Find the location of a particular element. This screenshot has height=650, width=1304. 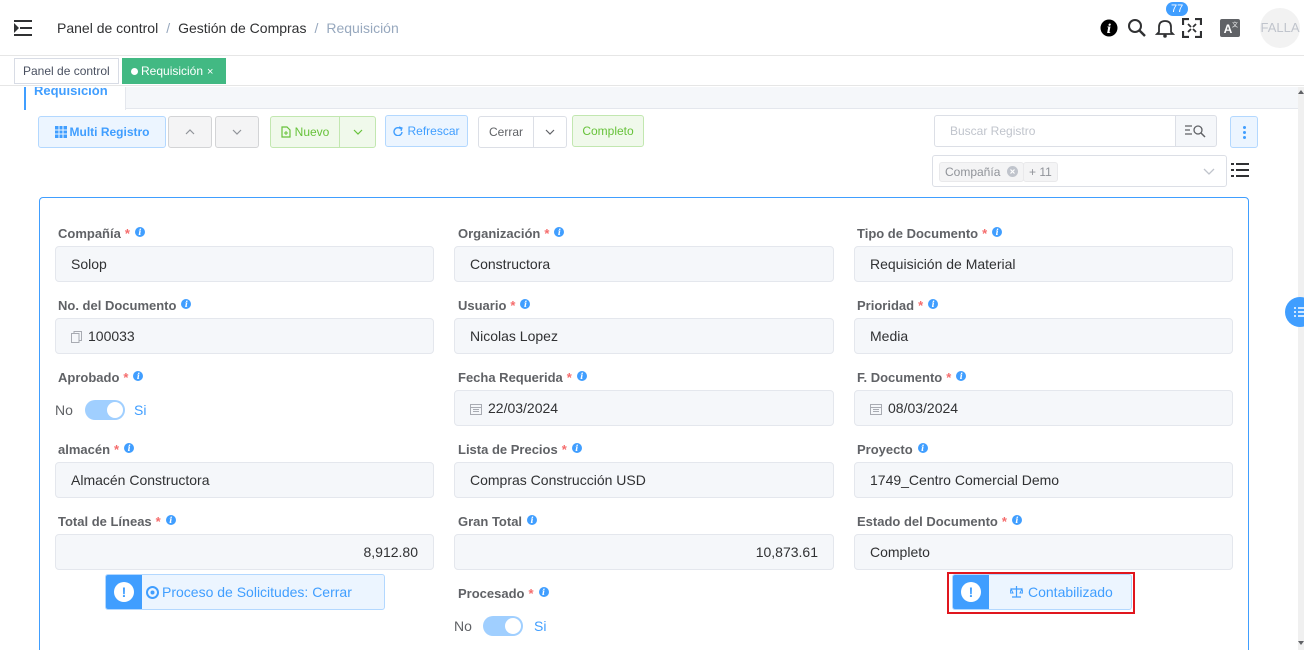

status-label: Completo is located at coordinates (608, 131).